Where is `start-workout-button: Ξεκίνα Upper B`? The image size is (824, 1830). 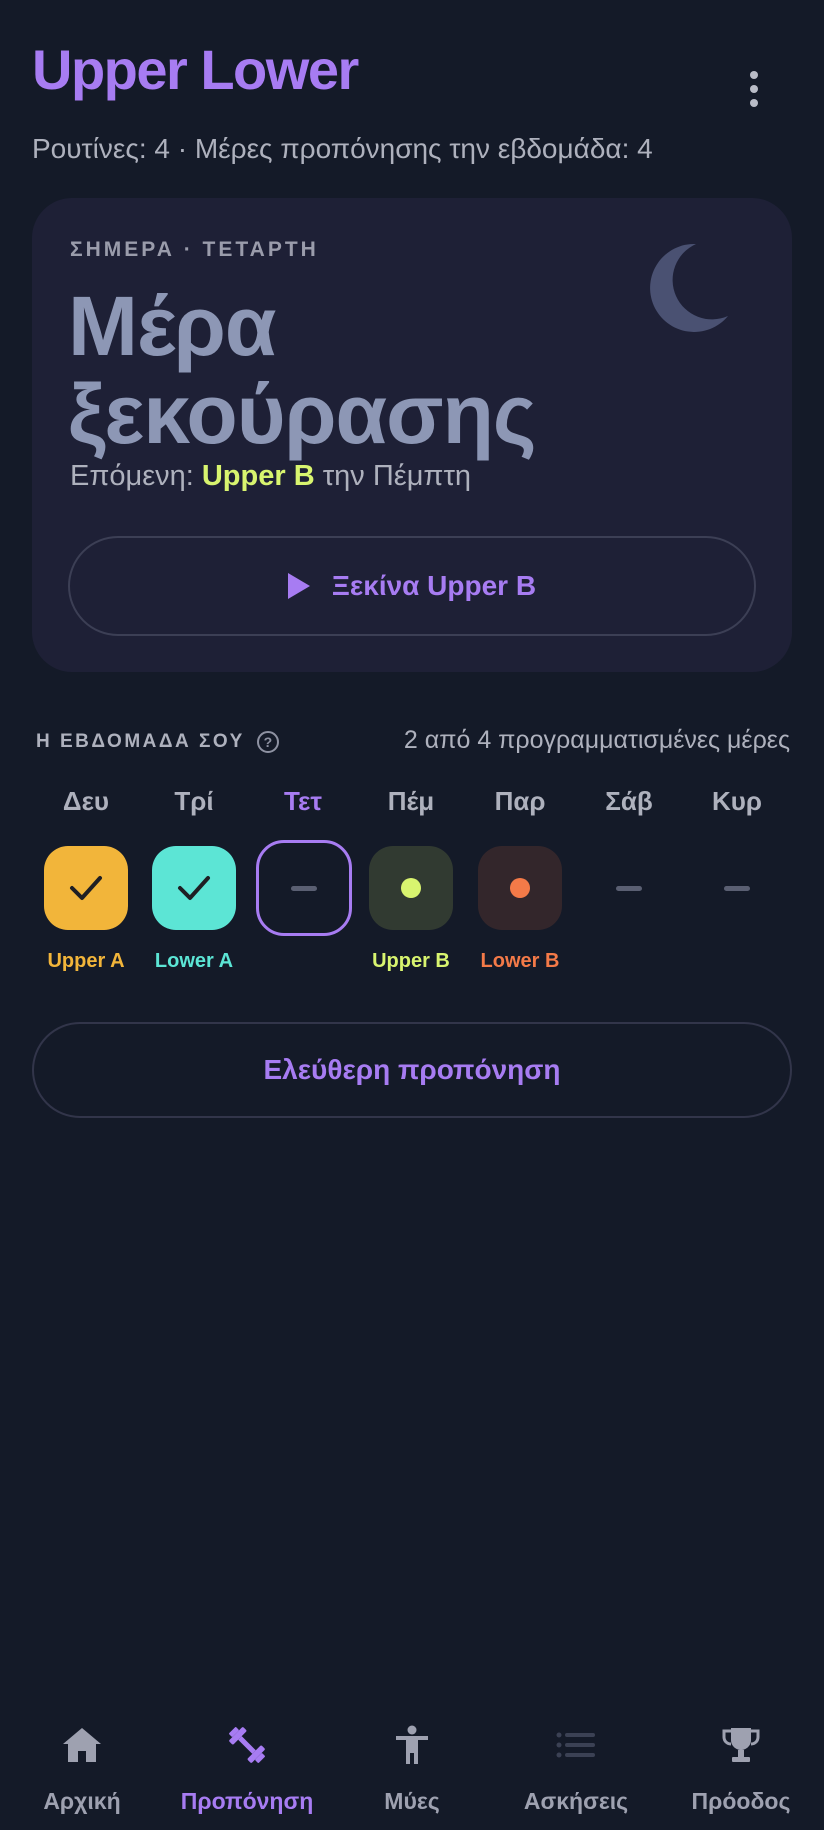 start-workout-button: Ξεκίνα Upper B is located at coordinates (412, 586).